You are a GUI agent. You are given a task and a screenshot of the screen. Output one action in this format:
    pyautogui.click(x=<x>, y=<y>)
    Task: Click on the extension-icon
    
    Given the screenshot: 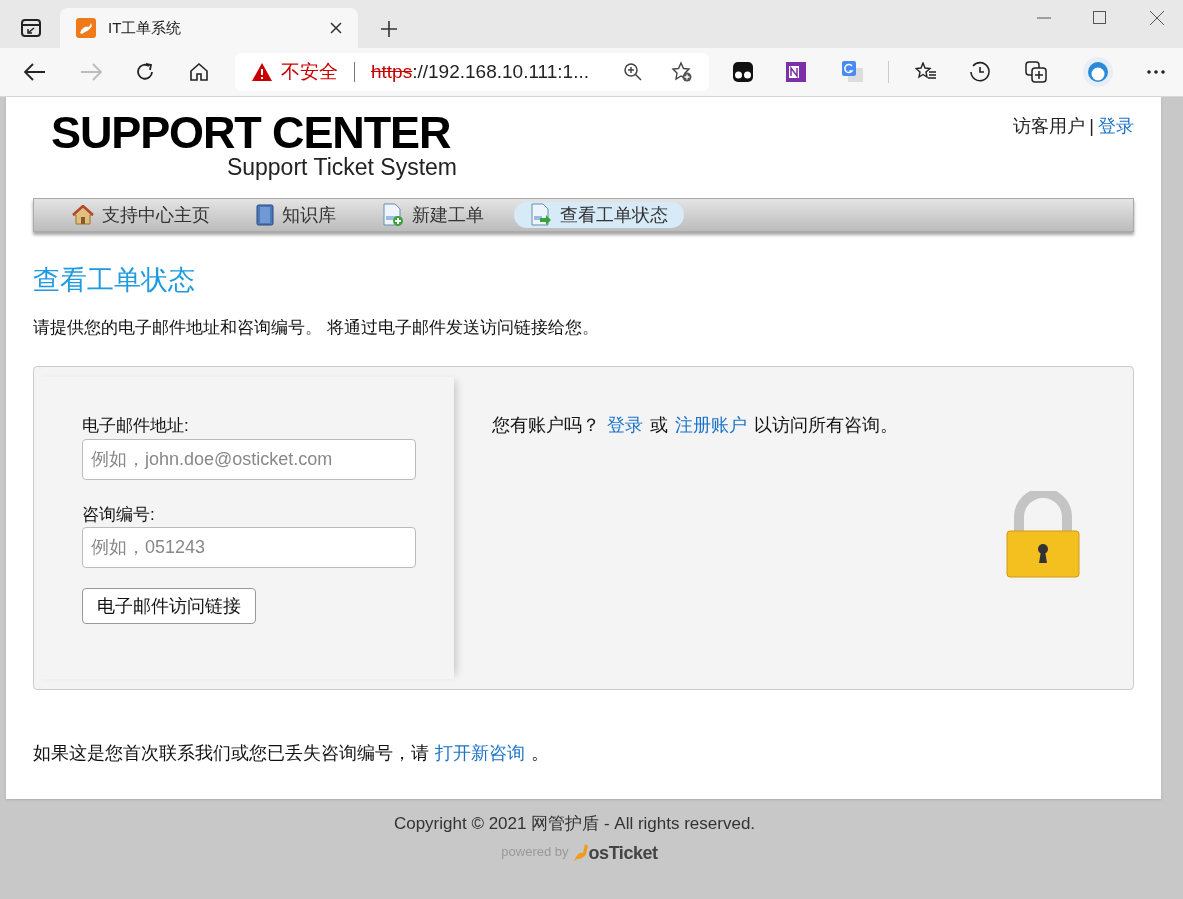 What is the action you would take?
    pyautogui.click(x=743, y=72)
    